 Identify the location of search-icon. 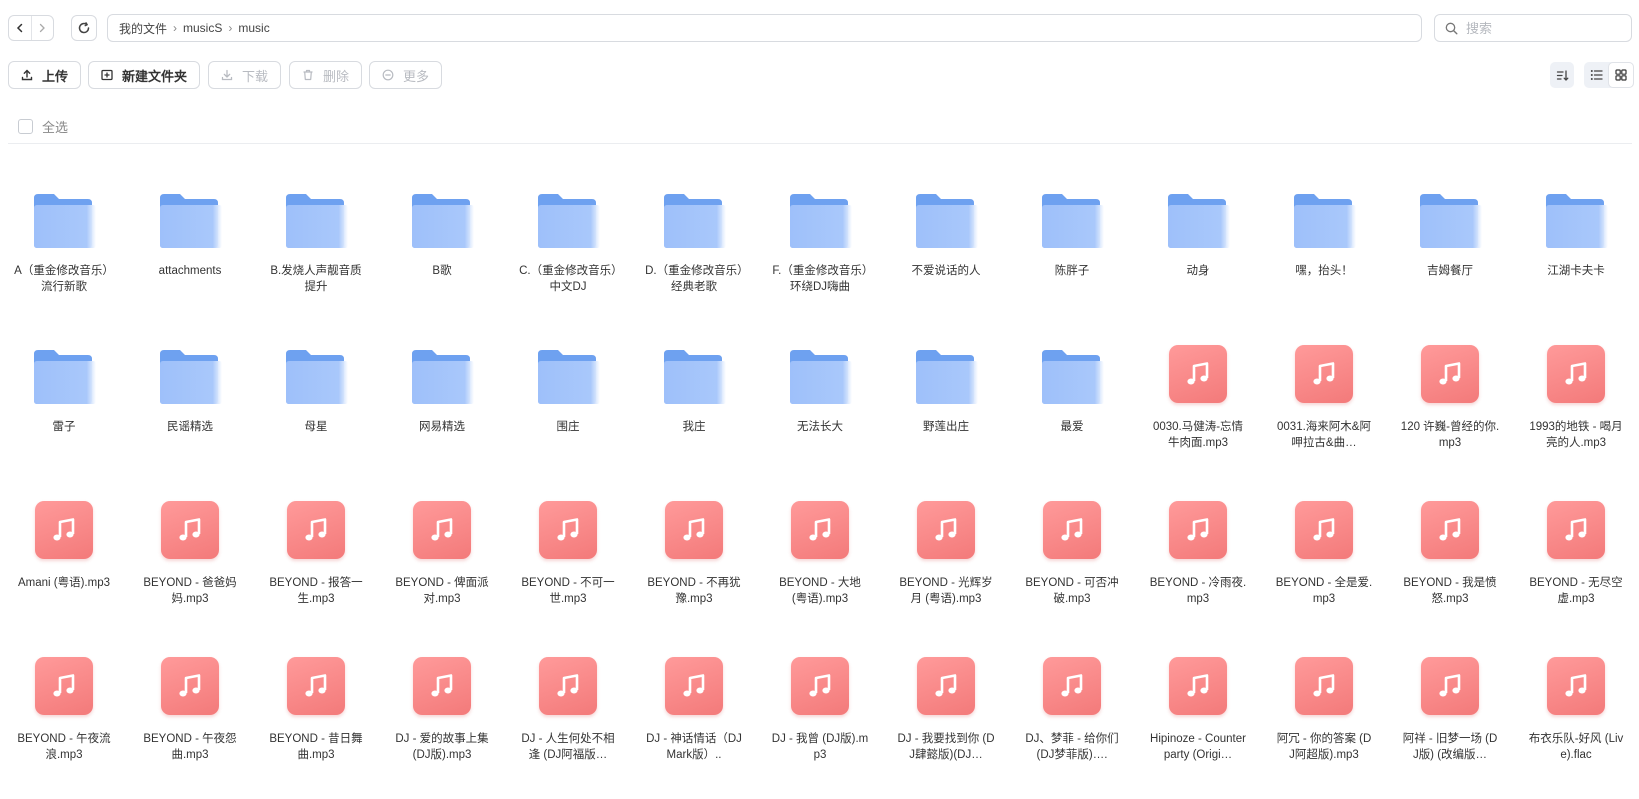
(1451, 28).